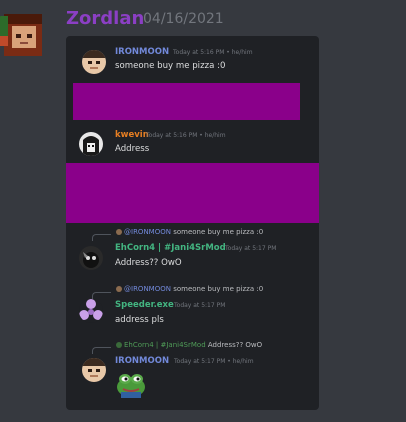 Image resolution: width=406 pixels, height=422 pixels. Describe the element at coordinates (144, 305) in the screenshot. I see `message-username: Speeder.exe` at that location.